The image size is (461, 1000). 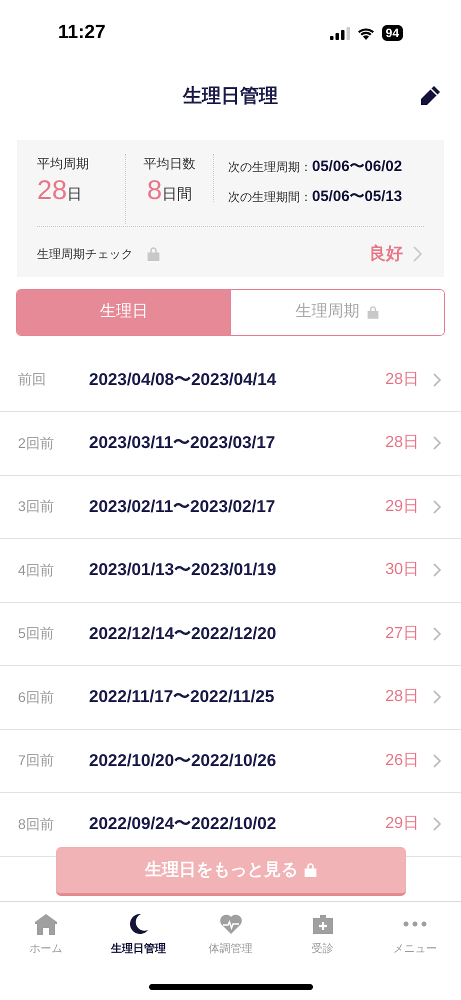 I want to click on stat-label: 平均日数, so click(x=170, y=164).